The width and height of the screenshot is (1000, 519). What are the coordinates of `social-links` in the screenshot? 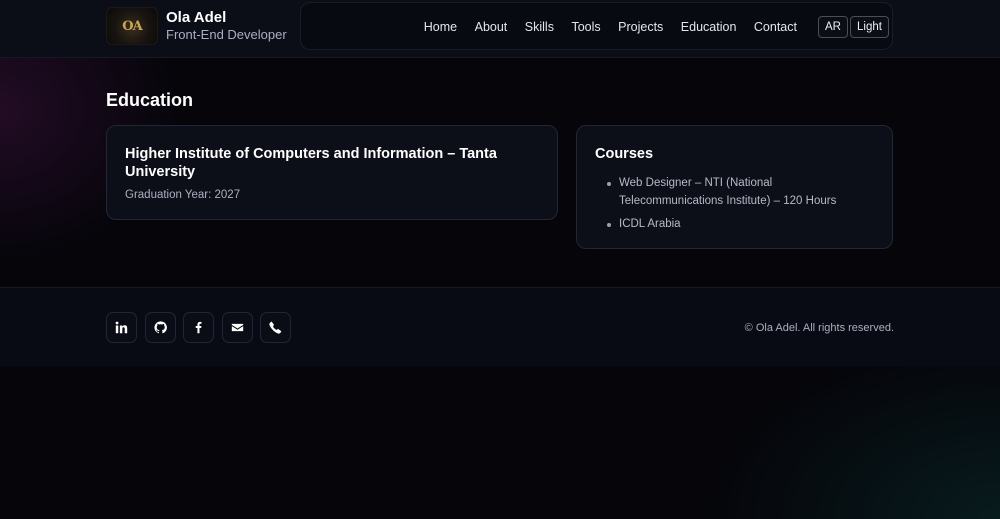 It's located at (202, 327).